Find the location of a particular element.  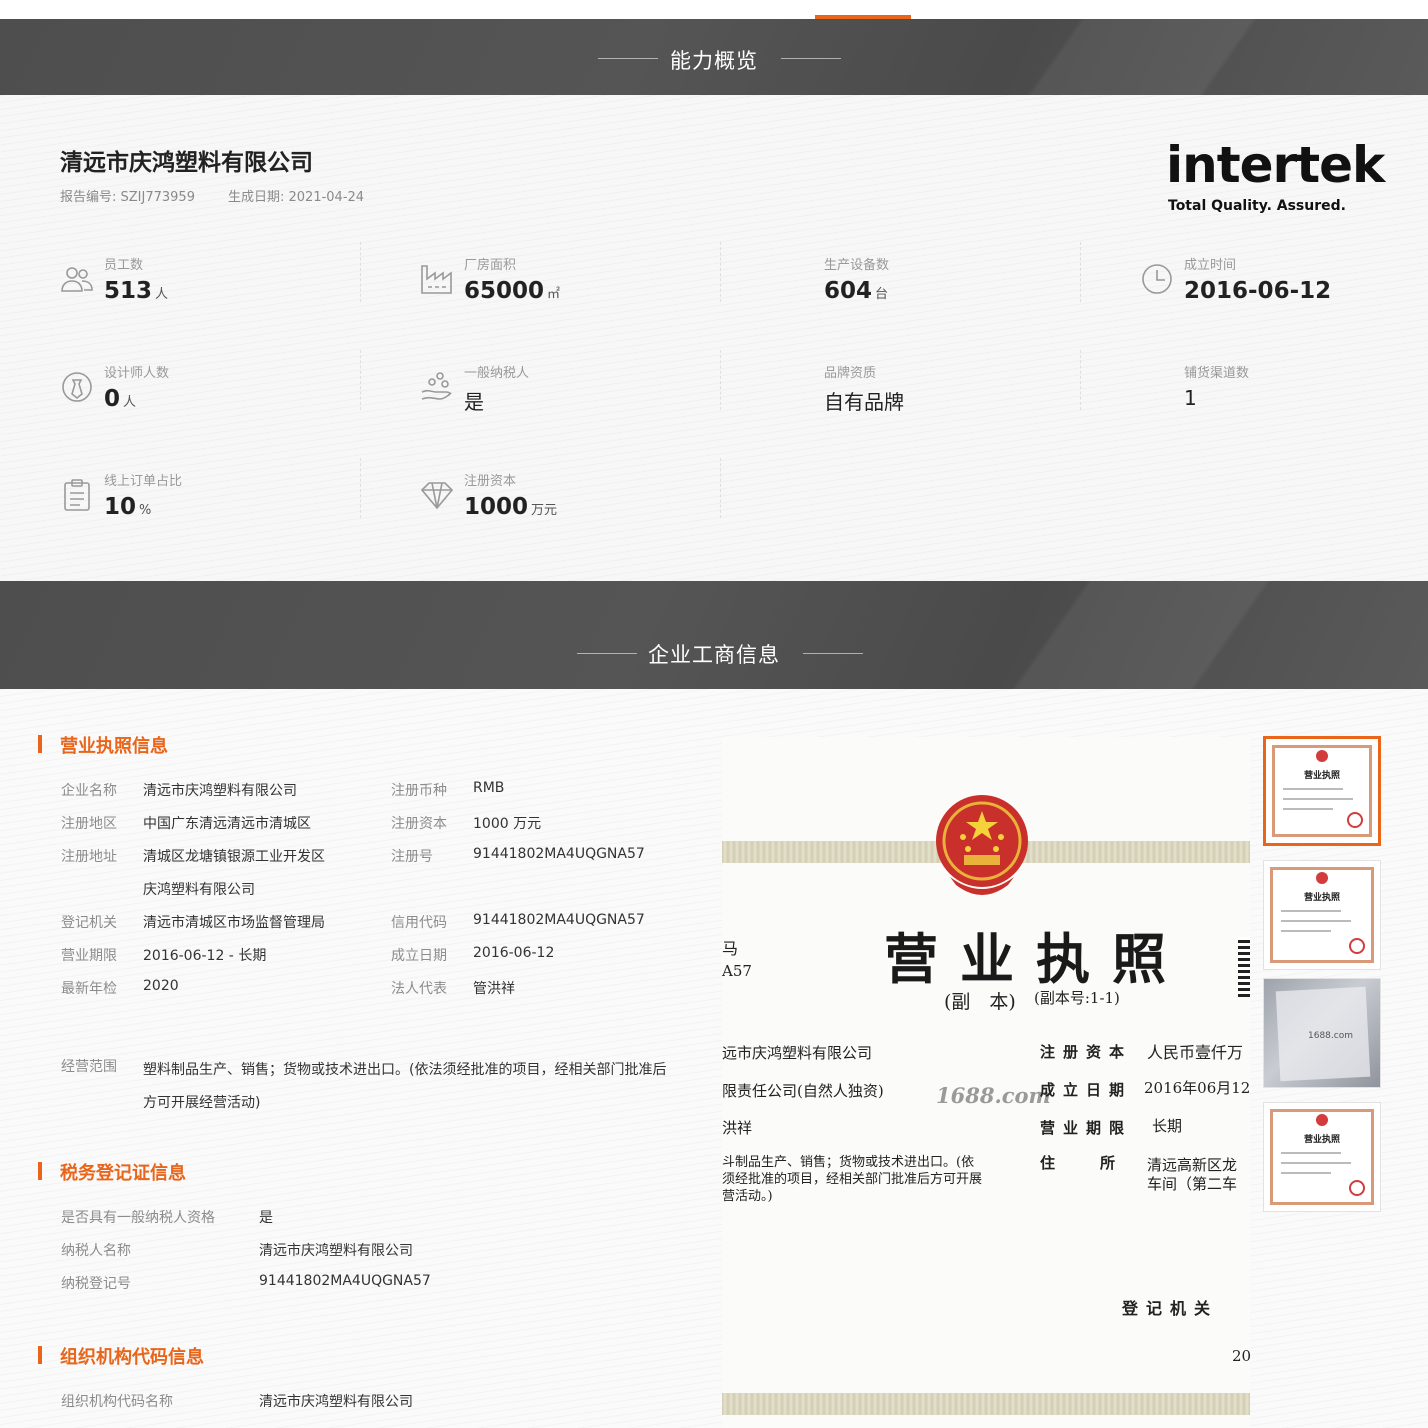

license-thumbnail-3: 1688.com is located at coordinates (1322, 1033).